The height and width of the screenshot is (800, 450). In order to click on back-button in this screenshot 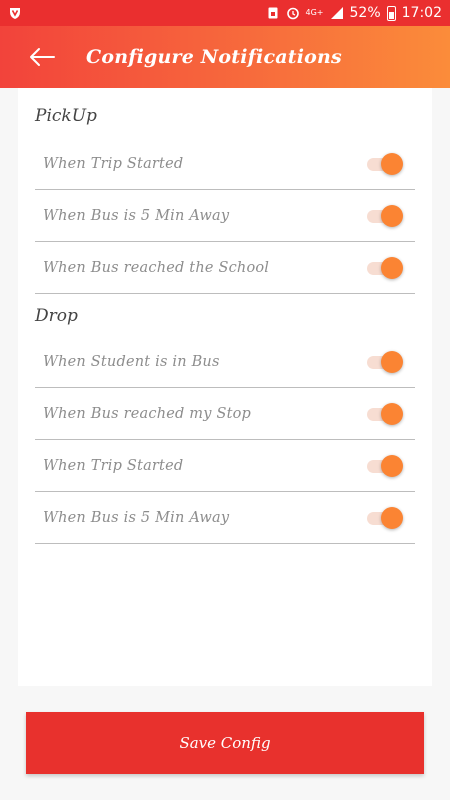, I will do `click(42, 57)`.